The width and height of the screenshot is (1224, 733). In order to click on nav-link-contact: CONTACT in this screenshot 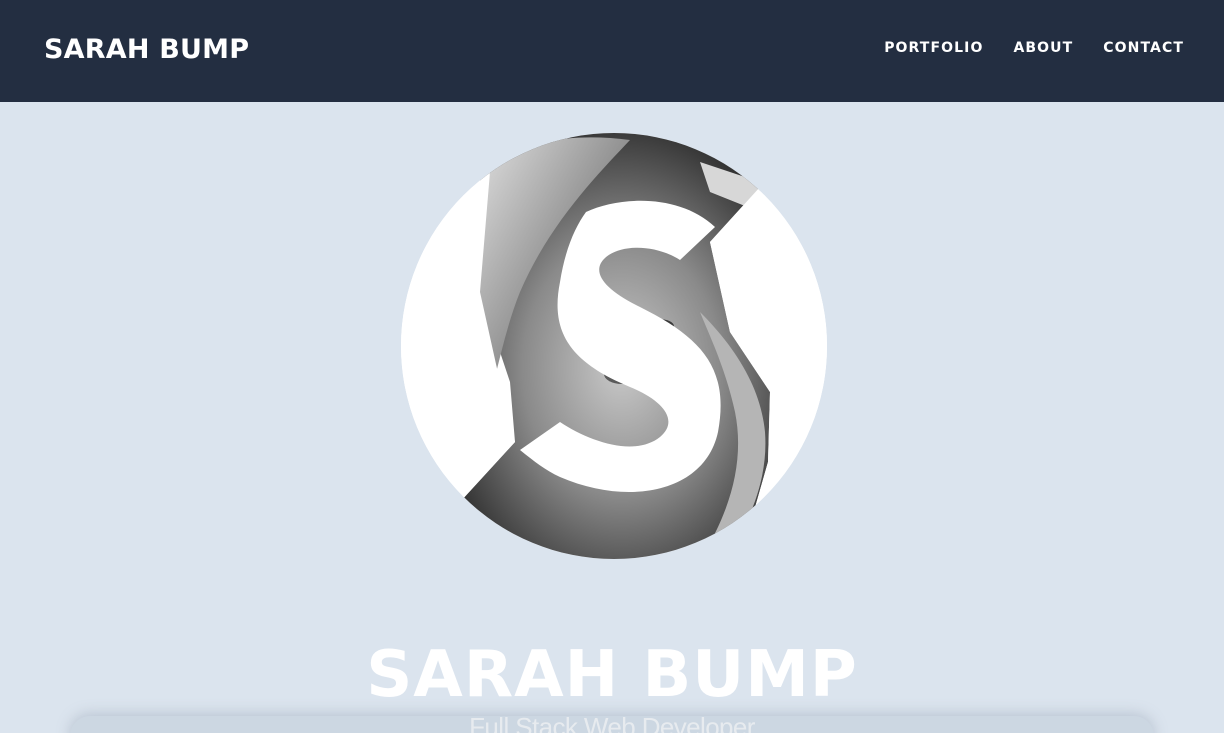, I will do `click(1143, 48)`.